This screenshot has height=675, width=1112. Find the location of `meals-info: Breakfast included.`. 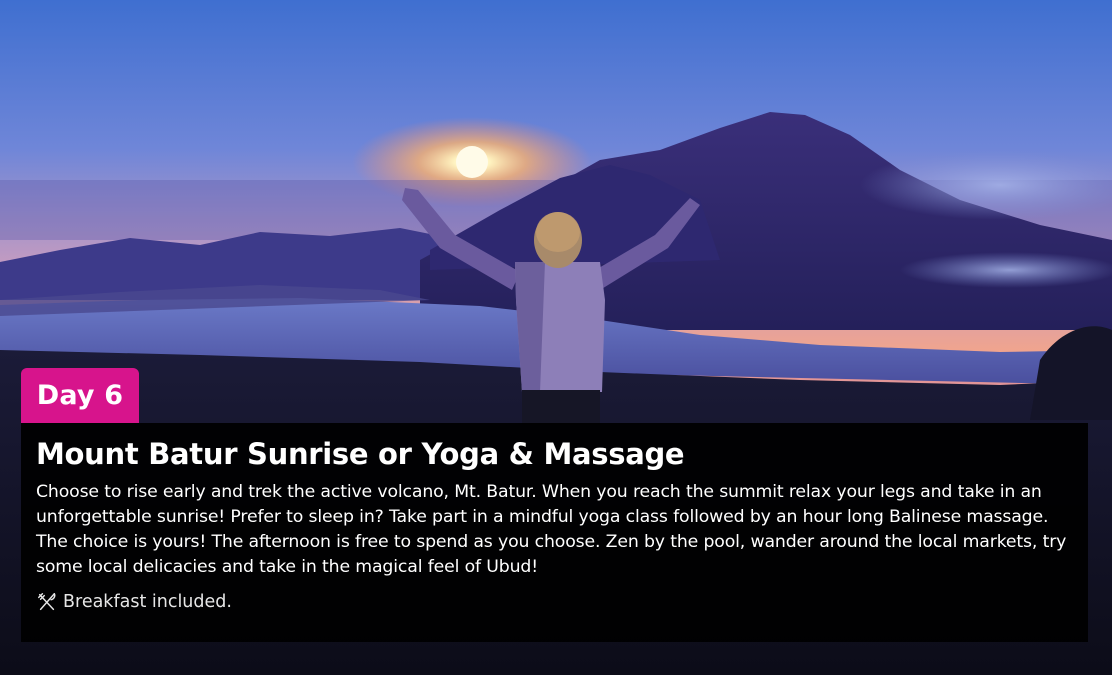

meals-info: Breakfast included. is located at coordinates (554, 602).